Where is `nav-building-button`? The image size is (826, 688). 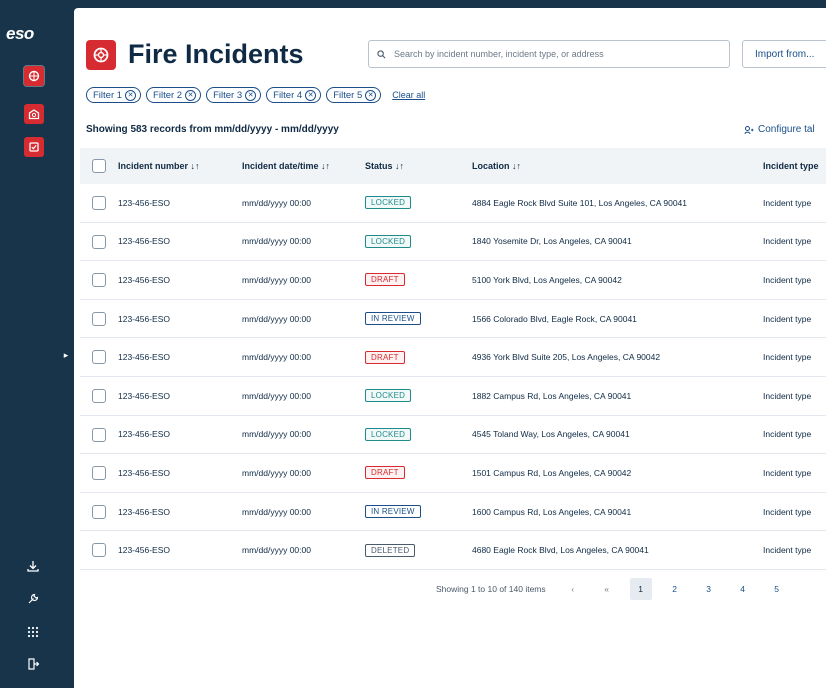
nav-building-button is located at coordinates (34, 114).